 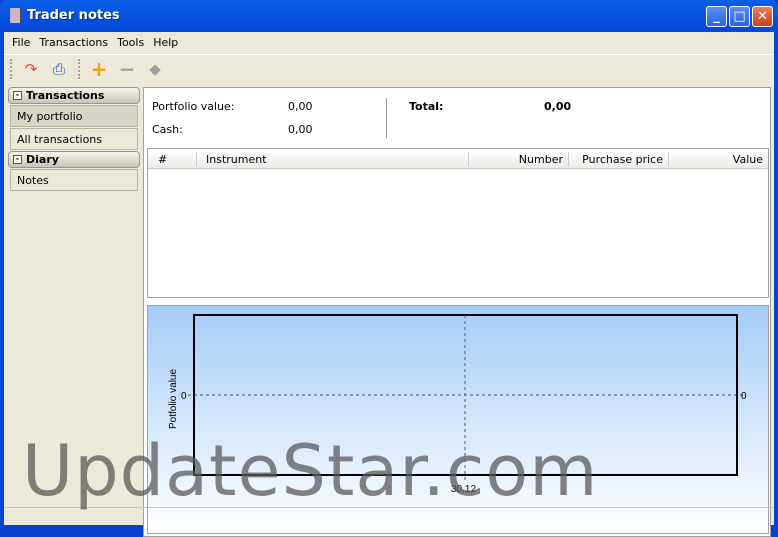 What do you see at coordinates (99, 69) in the screenshot?
I see `add-icon: +` at bounding box center [99, 69].